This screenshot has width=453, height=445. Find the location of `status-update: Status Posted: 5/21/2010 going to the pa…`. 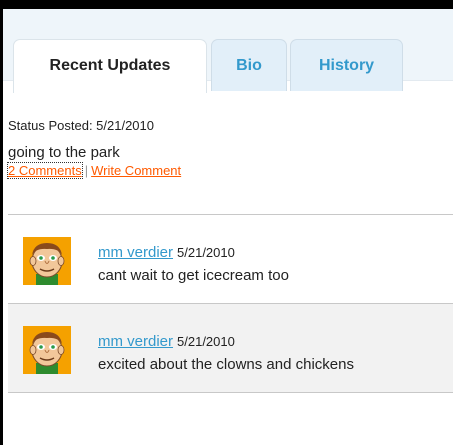

status-update: Status Posted: 5/21/2010 going to the pa… is located at coordinates (227, 148).